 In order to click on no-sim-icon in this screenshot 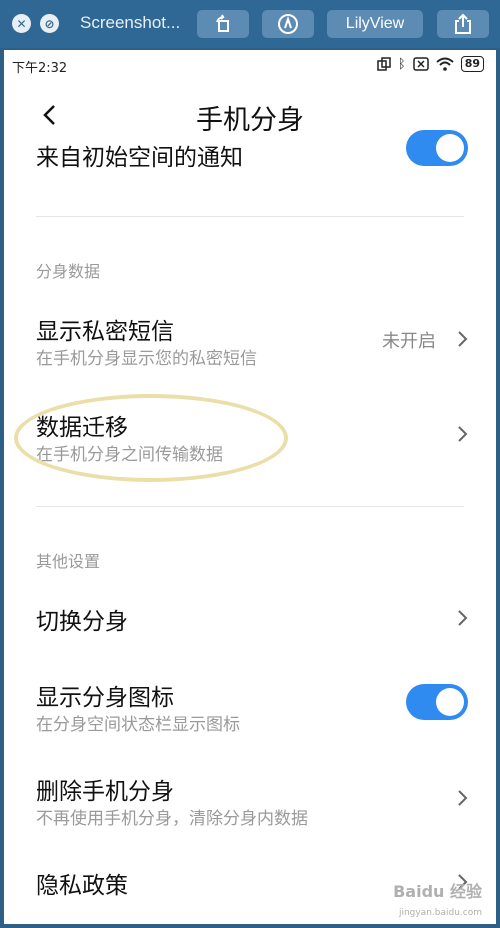, I will do `click(420, 64)`.